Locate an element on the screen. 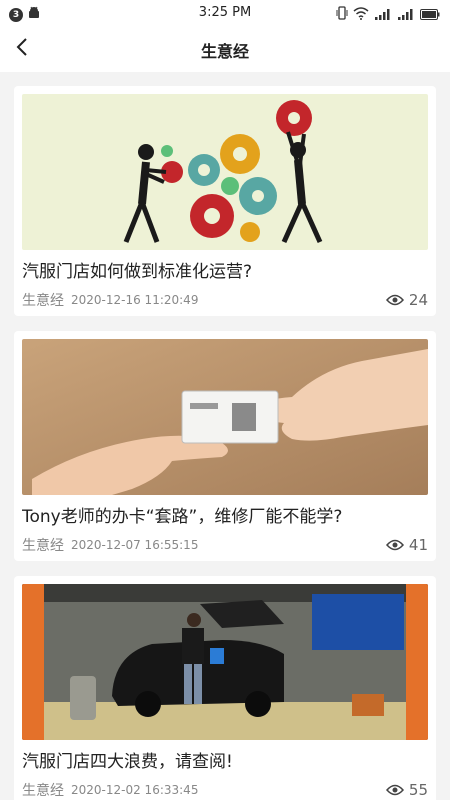 This screenshot has height=800, width=450. vibrate-icon is located at coordinates (342, 14).